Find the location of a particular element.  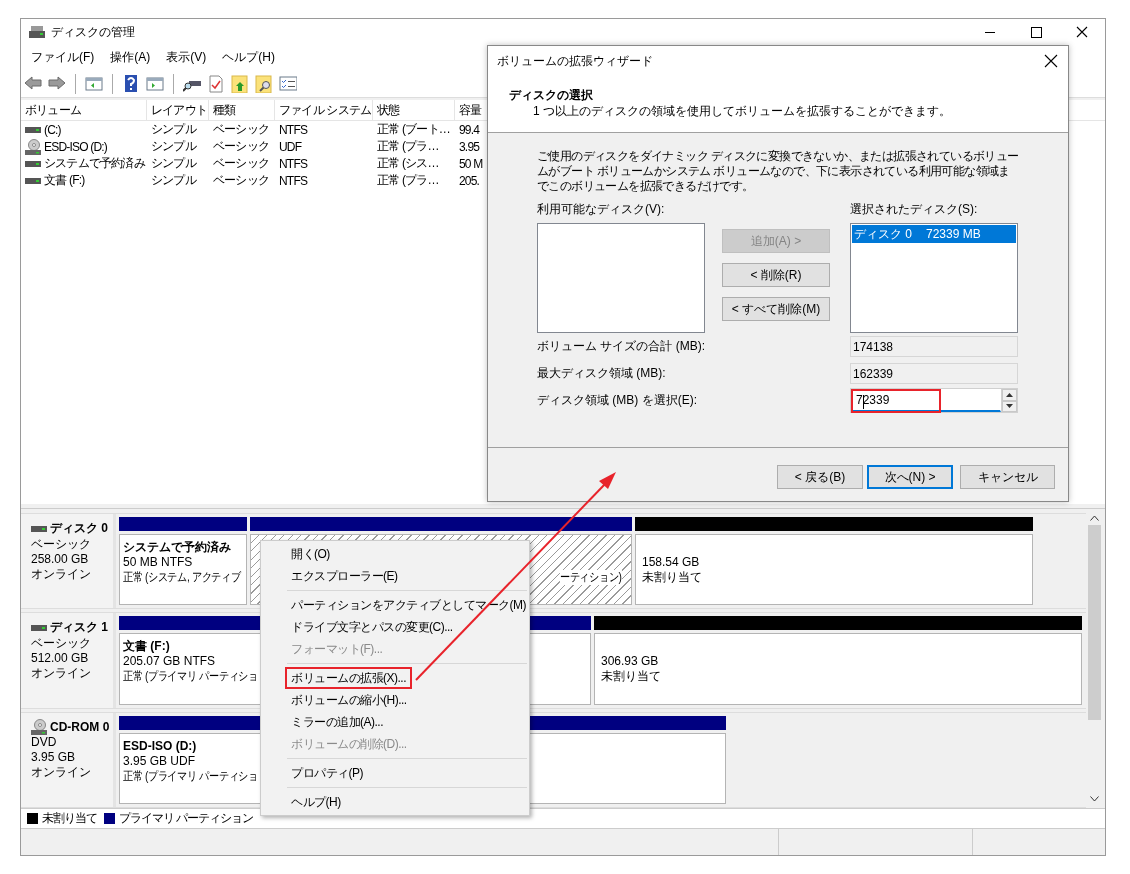

table-cell: 3.95 is located at coordinates (469, 146).